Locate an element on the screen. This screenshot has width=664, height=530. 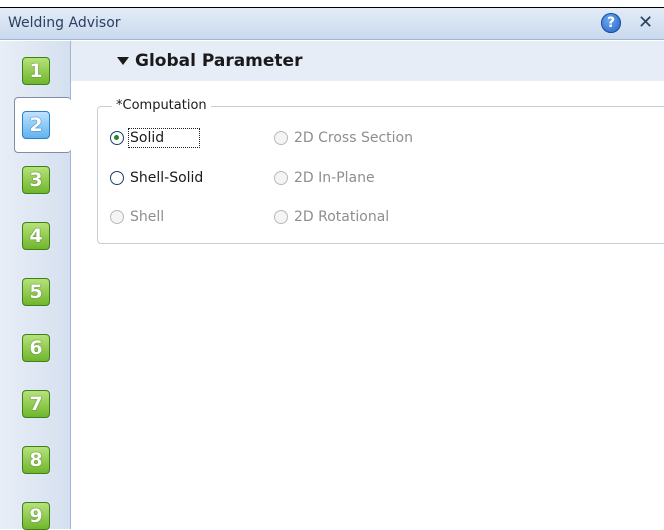
help-icon: ? is located at coordinates (611, 23).